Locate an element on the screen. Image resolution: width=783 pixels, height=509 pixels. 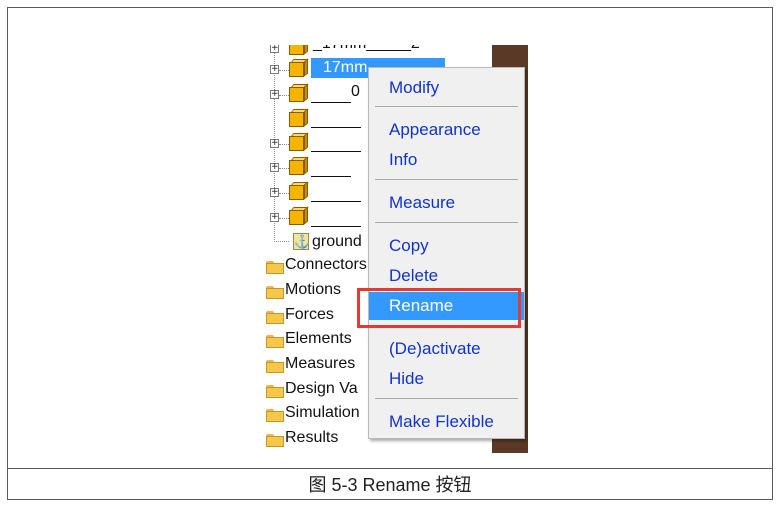
menu-item-measure: Measure is located at coordinates (446, 203).